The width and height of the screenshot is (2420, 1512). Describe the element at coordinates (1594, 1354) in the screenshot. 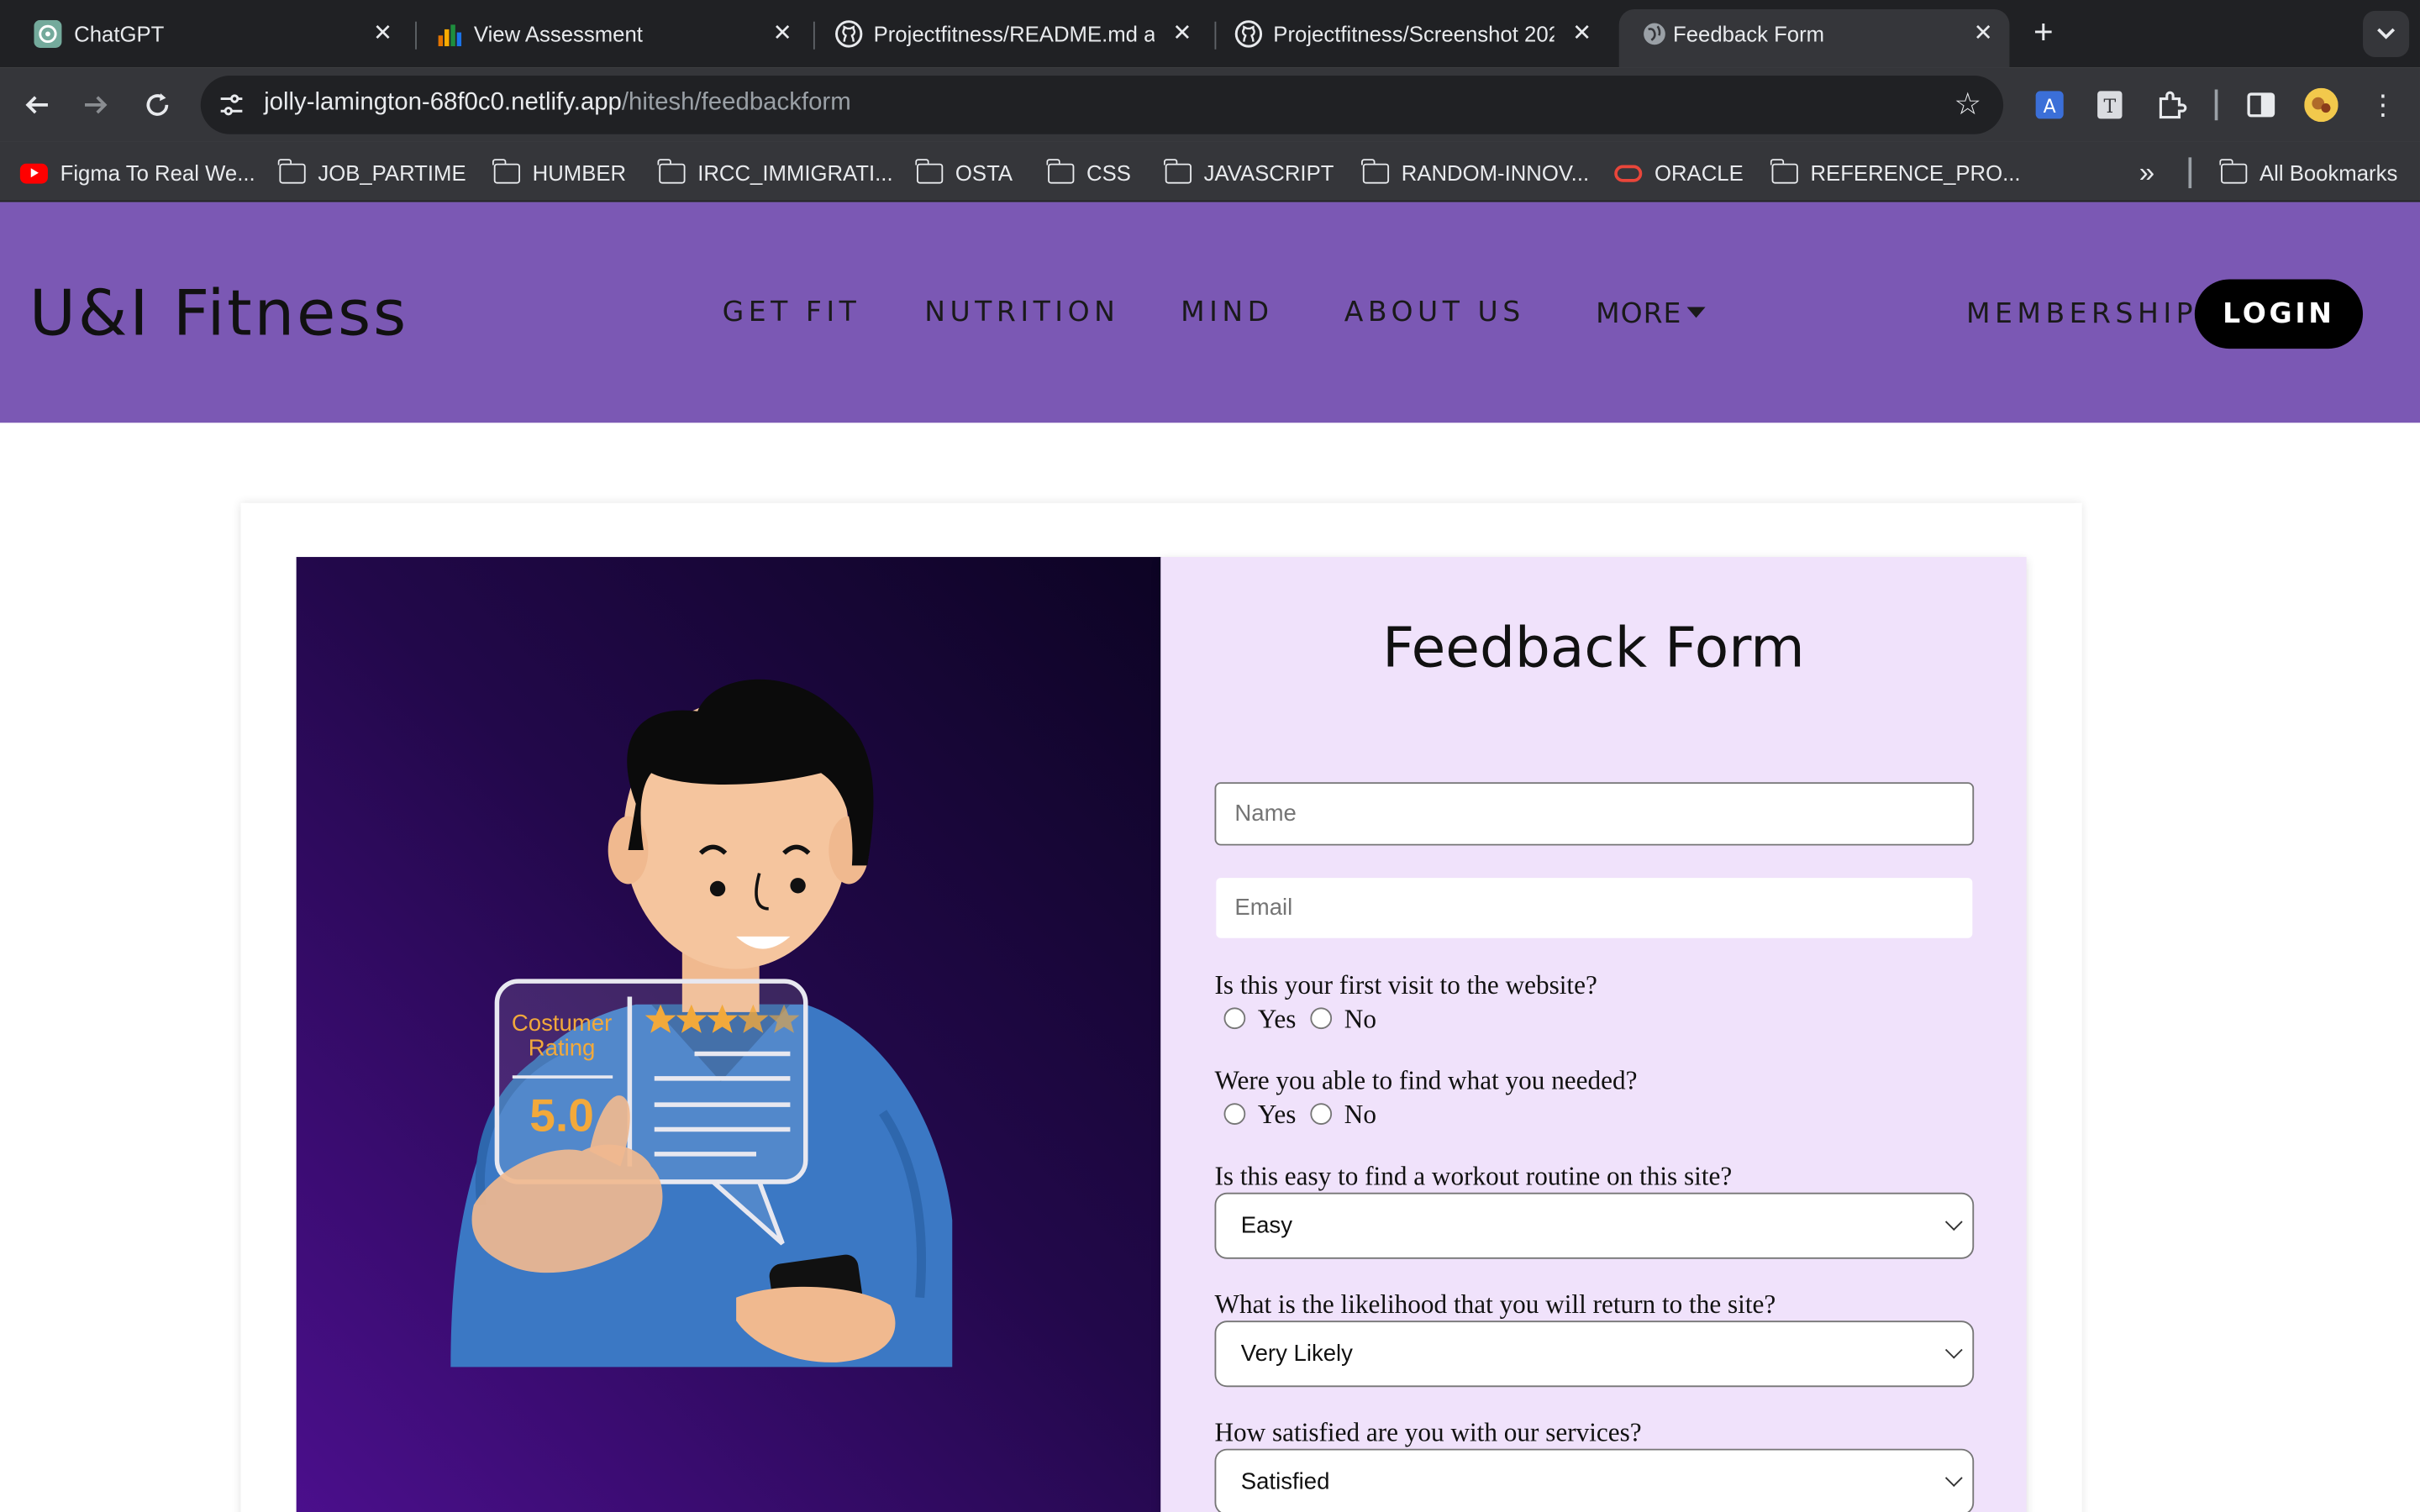

I see `return-likelihood-select: Very Likely` at that location.